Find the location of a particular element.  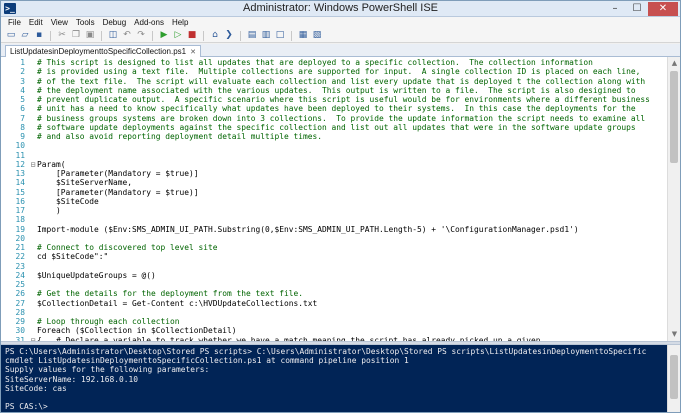

line-number: 9 is located at coordinates (22, 136).